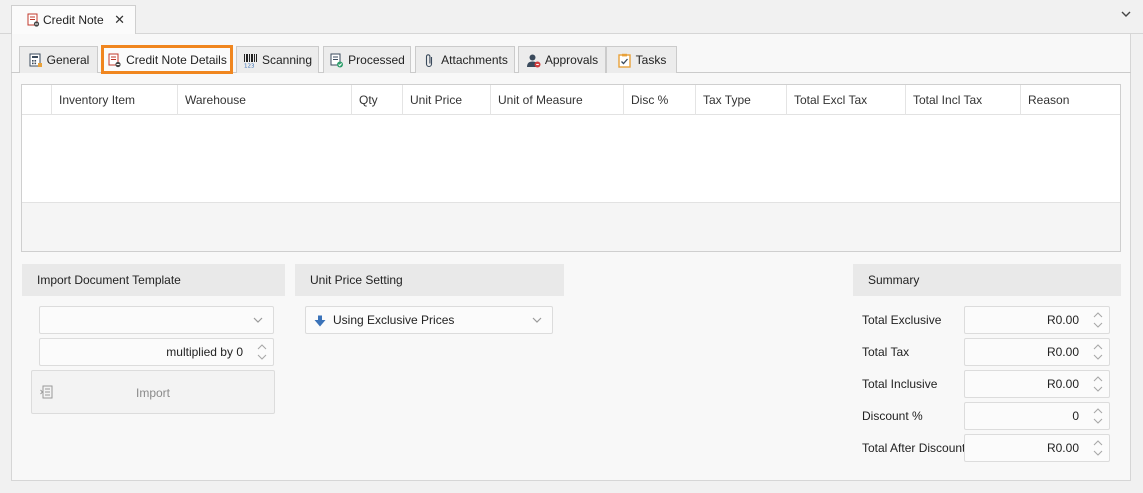  Describe the element at coordinates (533, 60) in the screenshot. I see `approval-user-icon` at that location.